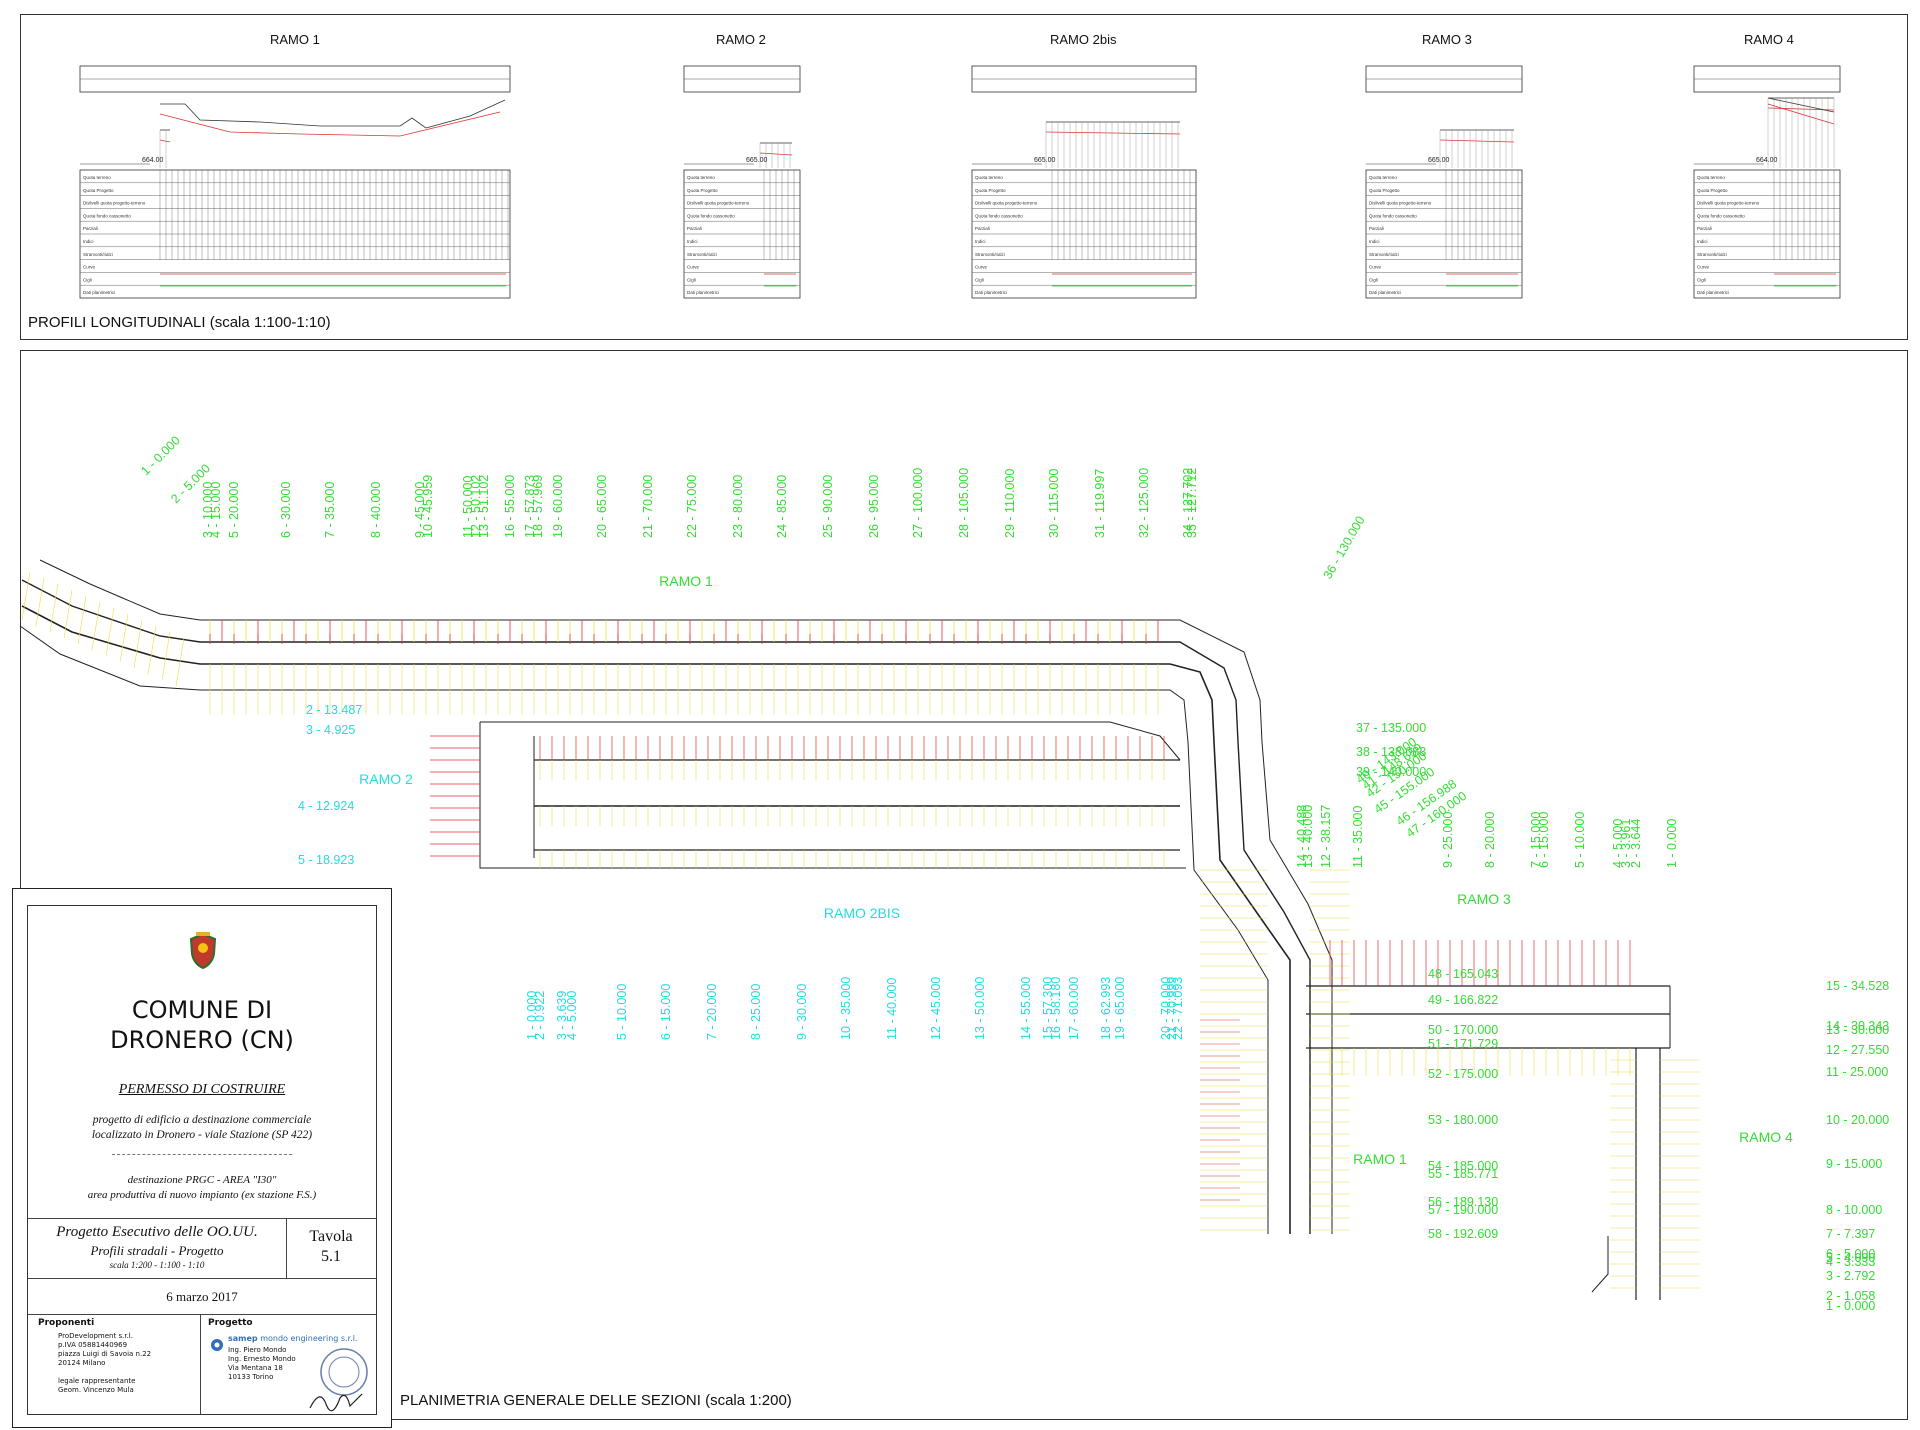  What do you see at coordinates (331, 1256) in the screenshot?
I see `tavola-number: 5.1` at bounding box center [331, 1256].